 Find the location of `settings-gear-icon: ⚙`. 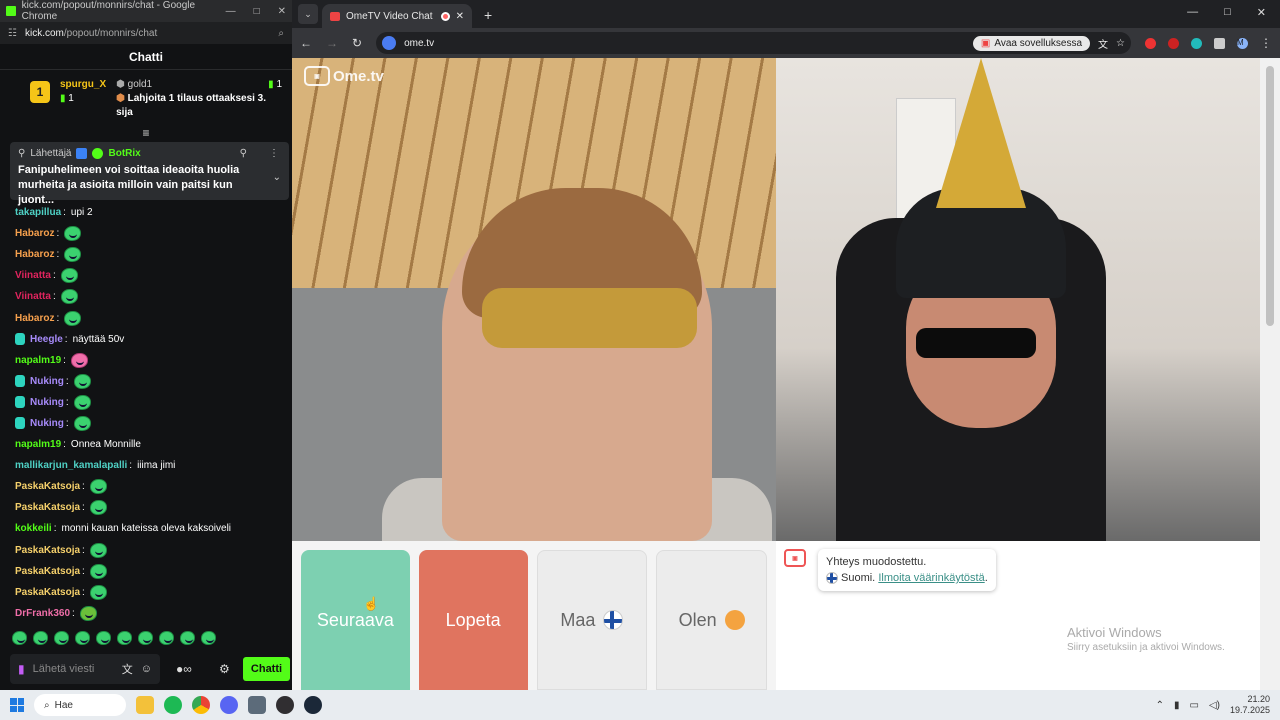

settings-gear-icon: ⚙ is located at coordinates (224, 669).